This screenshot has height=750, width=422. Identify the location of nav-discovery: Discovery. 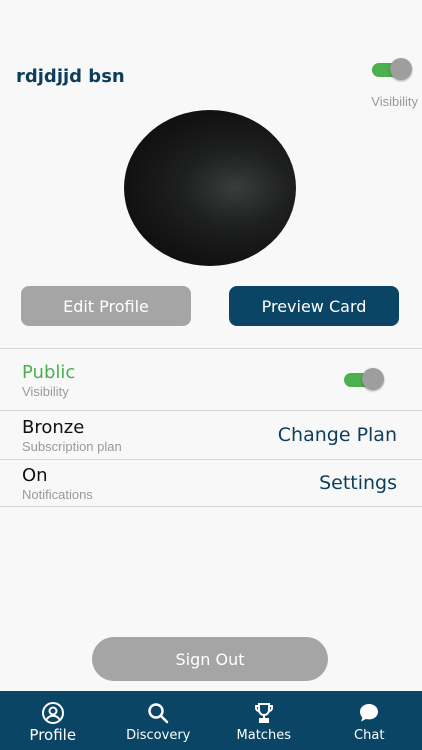
(159, 720).